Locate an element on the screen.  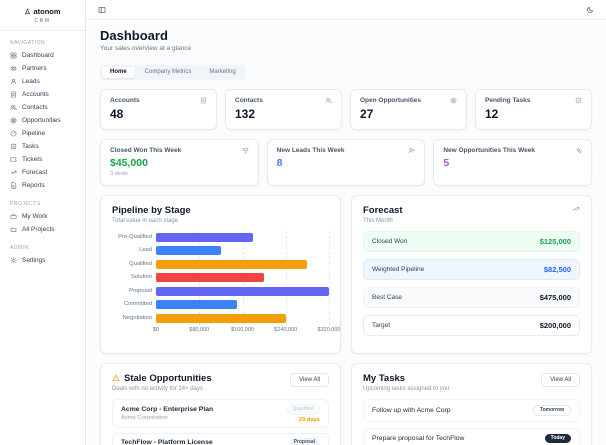
chart-x-tick: $0 is located at coordinates (156, 330).